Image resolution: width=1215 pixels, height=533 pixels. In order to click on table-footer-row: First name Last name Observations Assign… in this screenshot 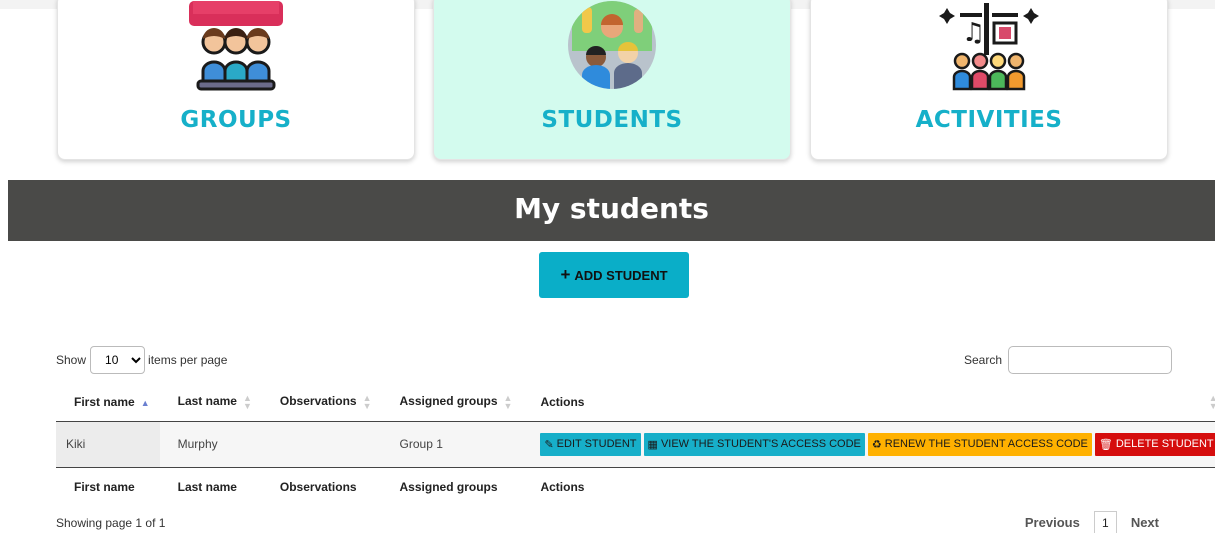, I will do `click(635, 486)`.